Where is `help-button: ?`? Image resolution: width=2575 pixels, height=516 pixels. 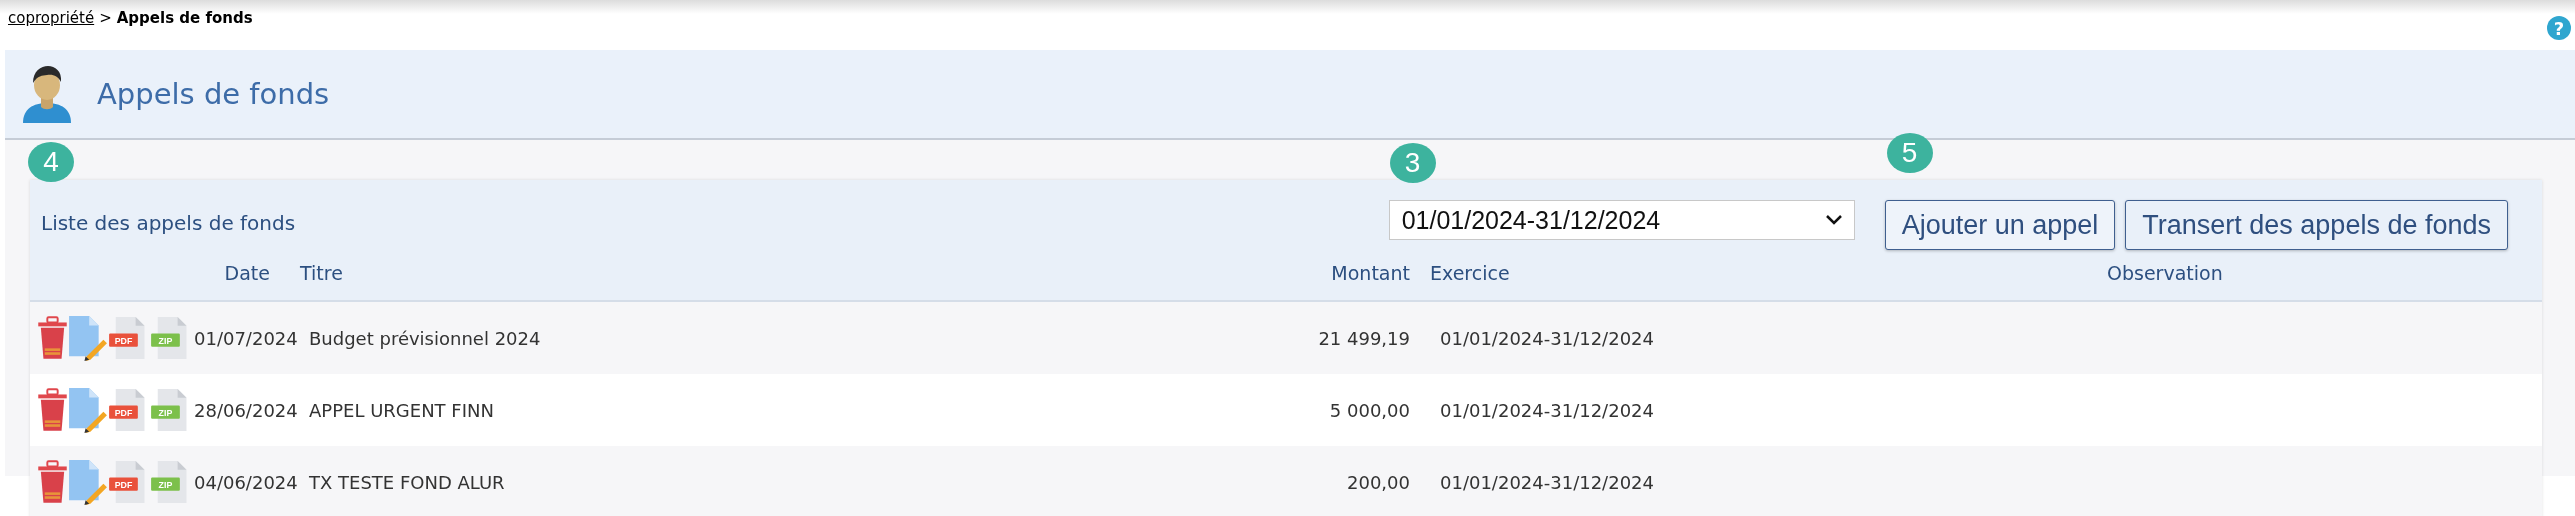 help-button: ? is located at coordinates (2559, 28).